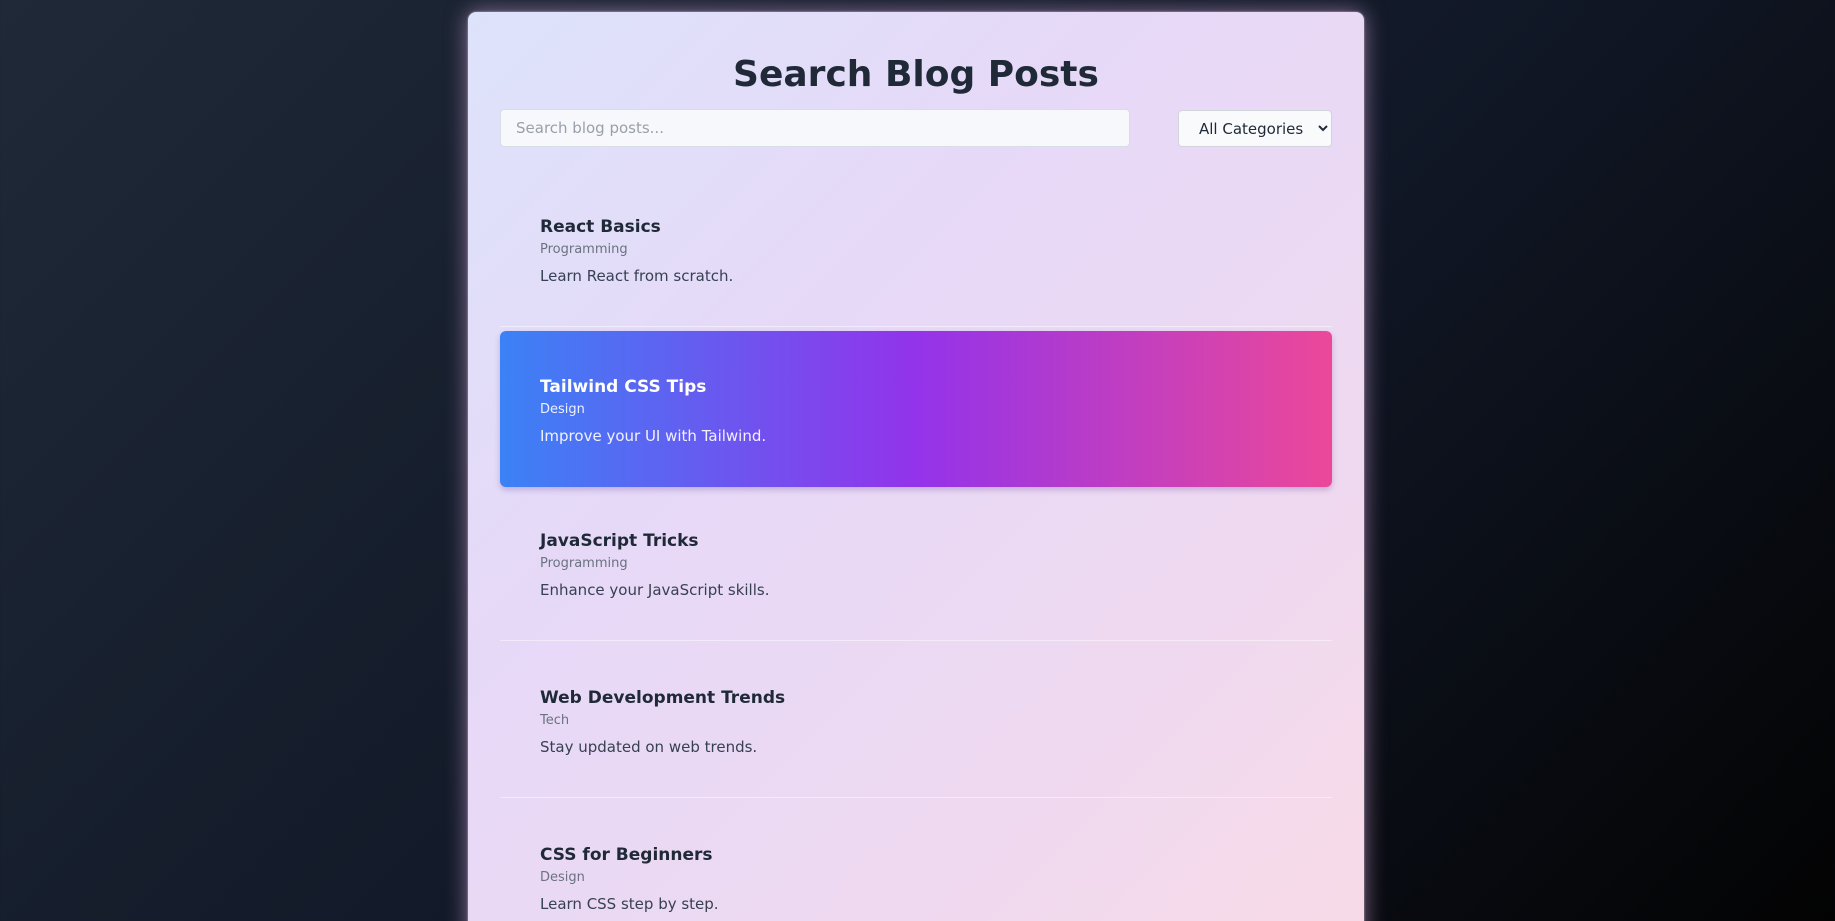 The width and height of the screenshot is (1835, 921). Describe the element at coordinates (653, 436) in the screenshot. I see `post-description: Improve your UI with Tailwind.` at that location.